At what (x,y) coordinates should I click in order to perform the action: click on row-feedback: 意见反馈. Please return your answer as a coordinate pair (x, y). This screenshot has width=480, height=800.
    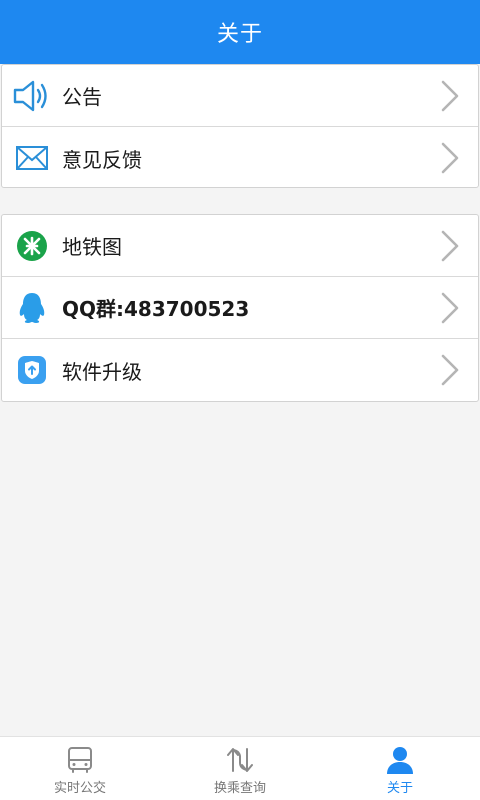
    Looking at the image, I should click on (240, 158).